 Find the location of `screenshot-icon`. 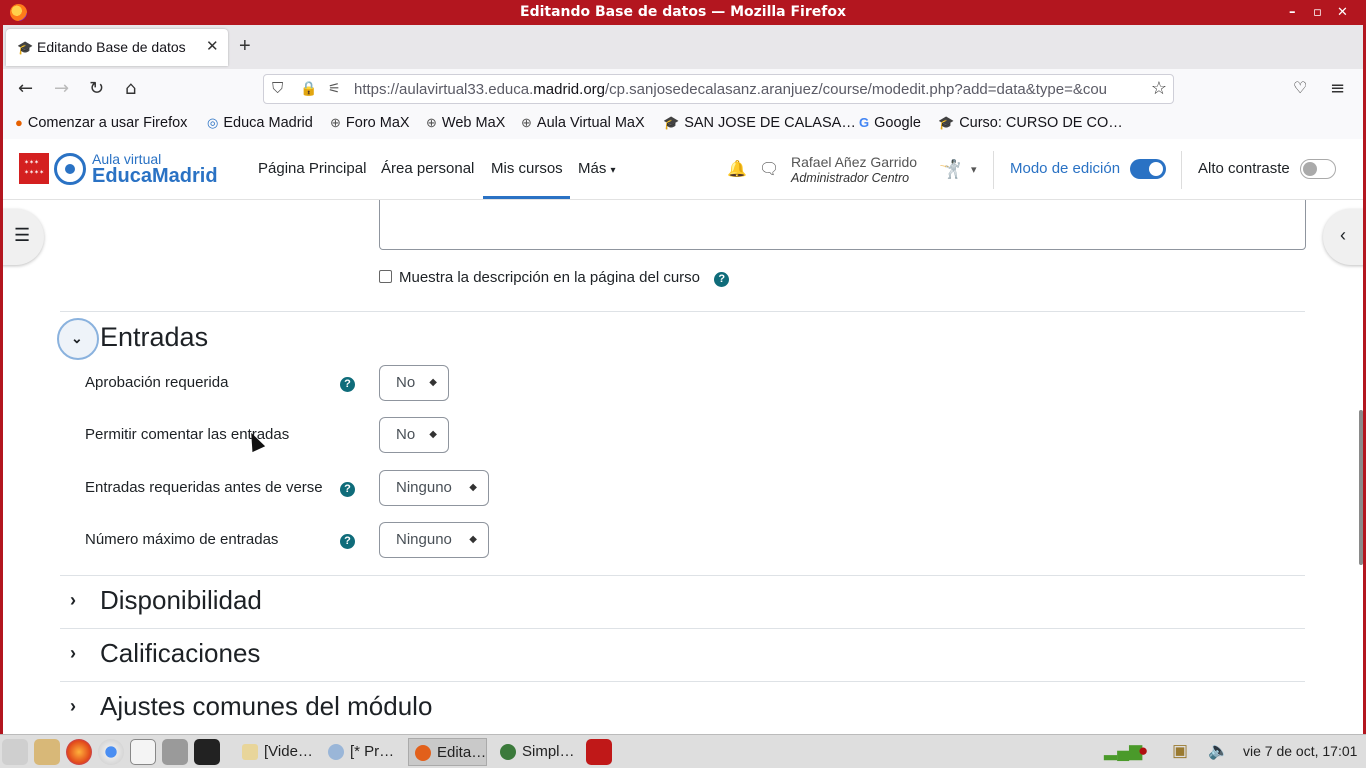

screenshot-icon is located at coordinates (175, 752).